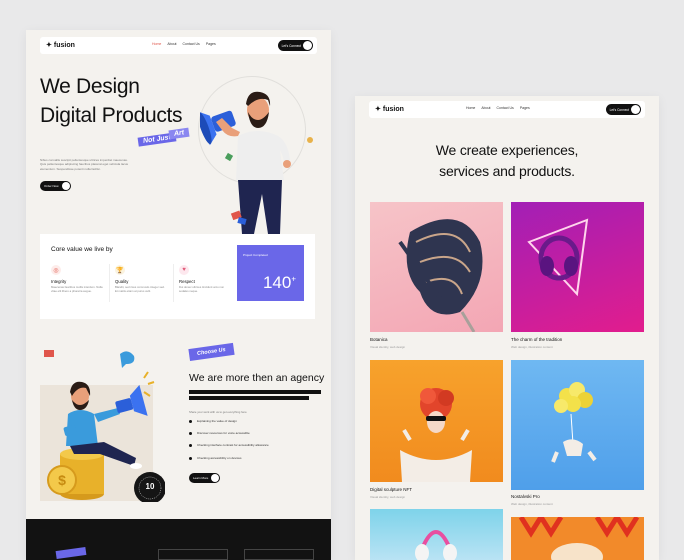  I want to click on agency-character-illustration: $, so click(104, 426).